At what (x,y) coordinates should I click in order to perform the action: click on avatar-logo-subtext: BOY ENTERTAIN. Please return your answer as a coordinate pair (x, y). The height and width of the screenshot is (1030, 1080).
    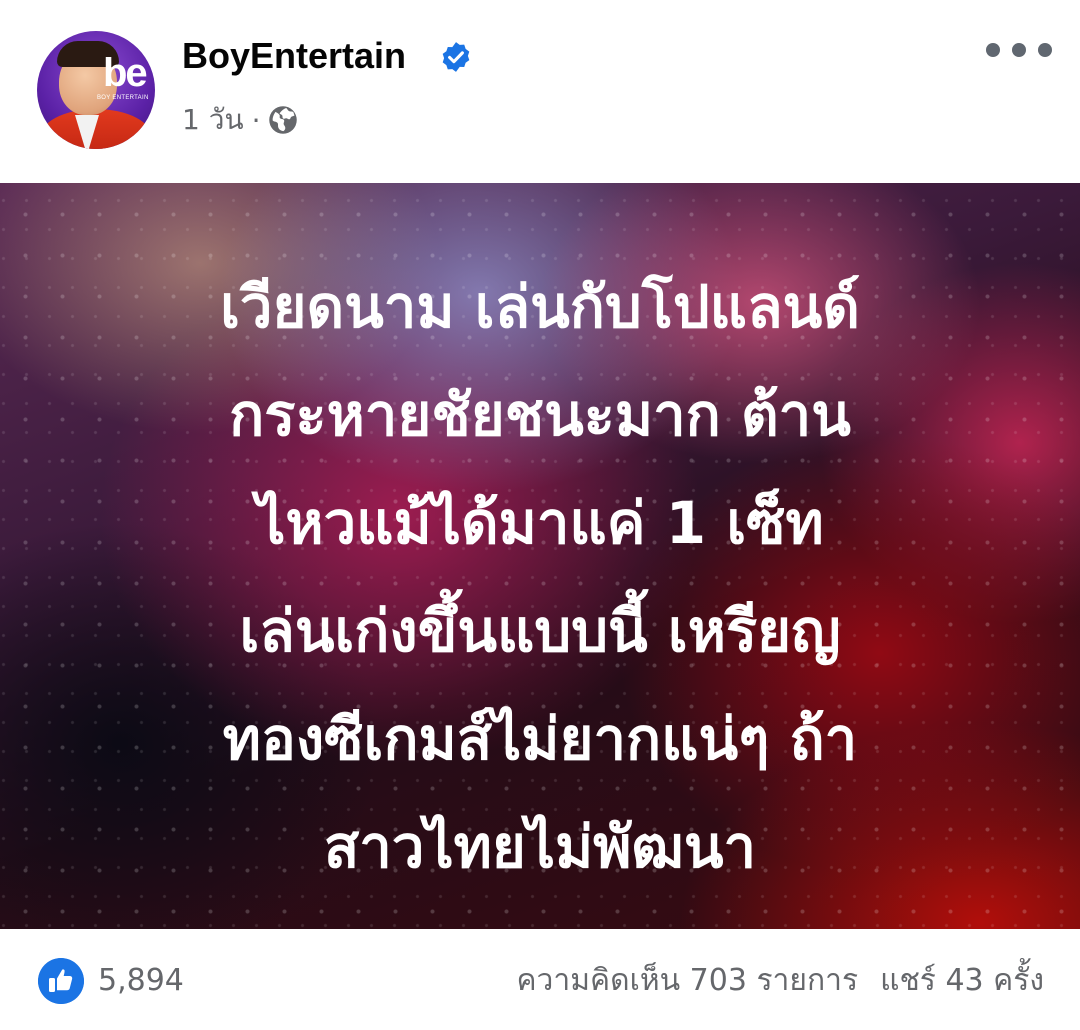
    Looking at the image, I should click on (123, 98).